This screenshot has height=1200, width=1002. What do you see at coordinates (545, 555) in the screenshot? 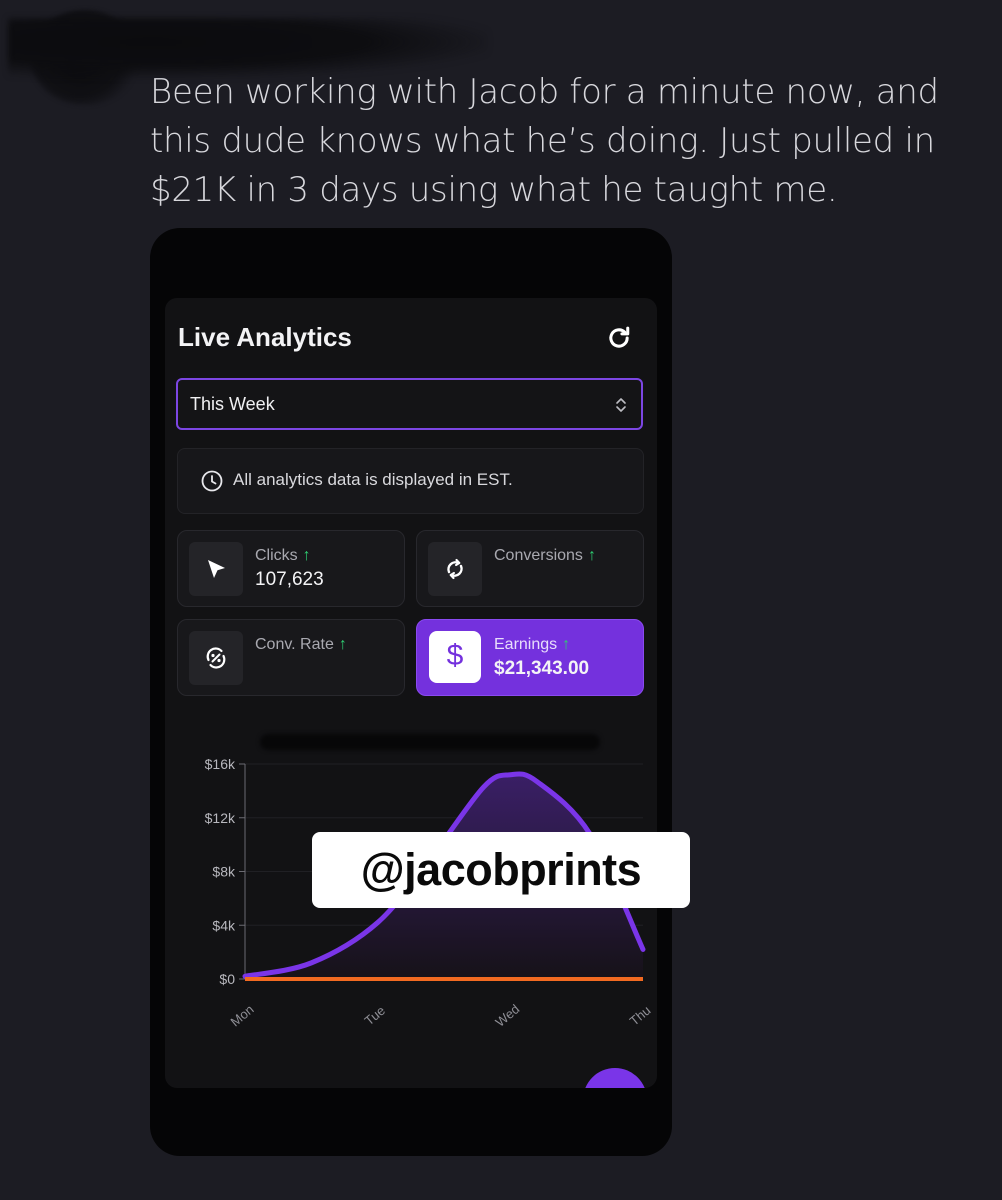
I see `stat-label: Conversions ↑` at bounding box center [545, 555].